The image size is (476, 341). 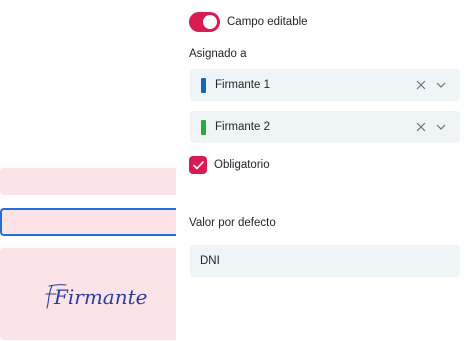 What do you see at coordinates (325, 127) in the screenshot?
I see `signer-select-2: Firmante 2` at bounding box center [325, 127].